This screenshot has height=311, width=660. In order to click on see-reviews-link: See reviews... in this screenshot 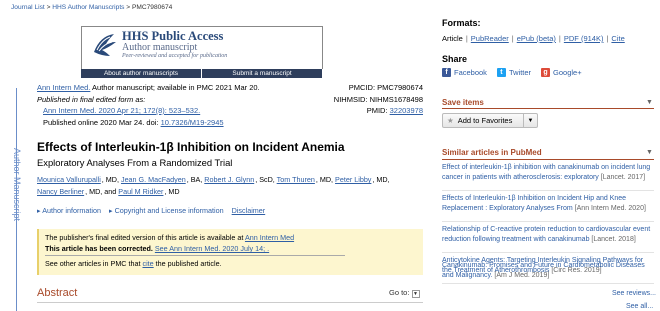, I will do `click(634, 293)`.